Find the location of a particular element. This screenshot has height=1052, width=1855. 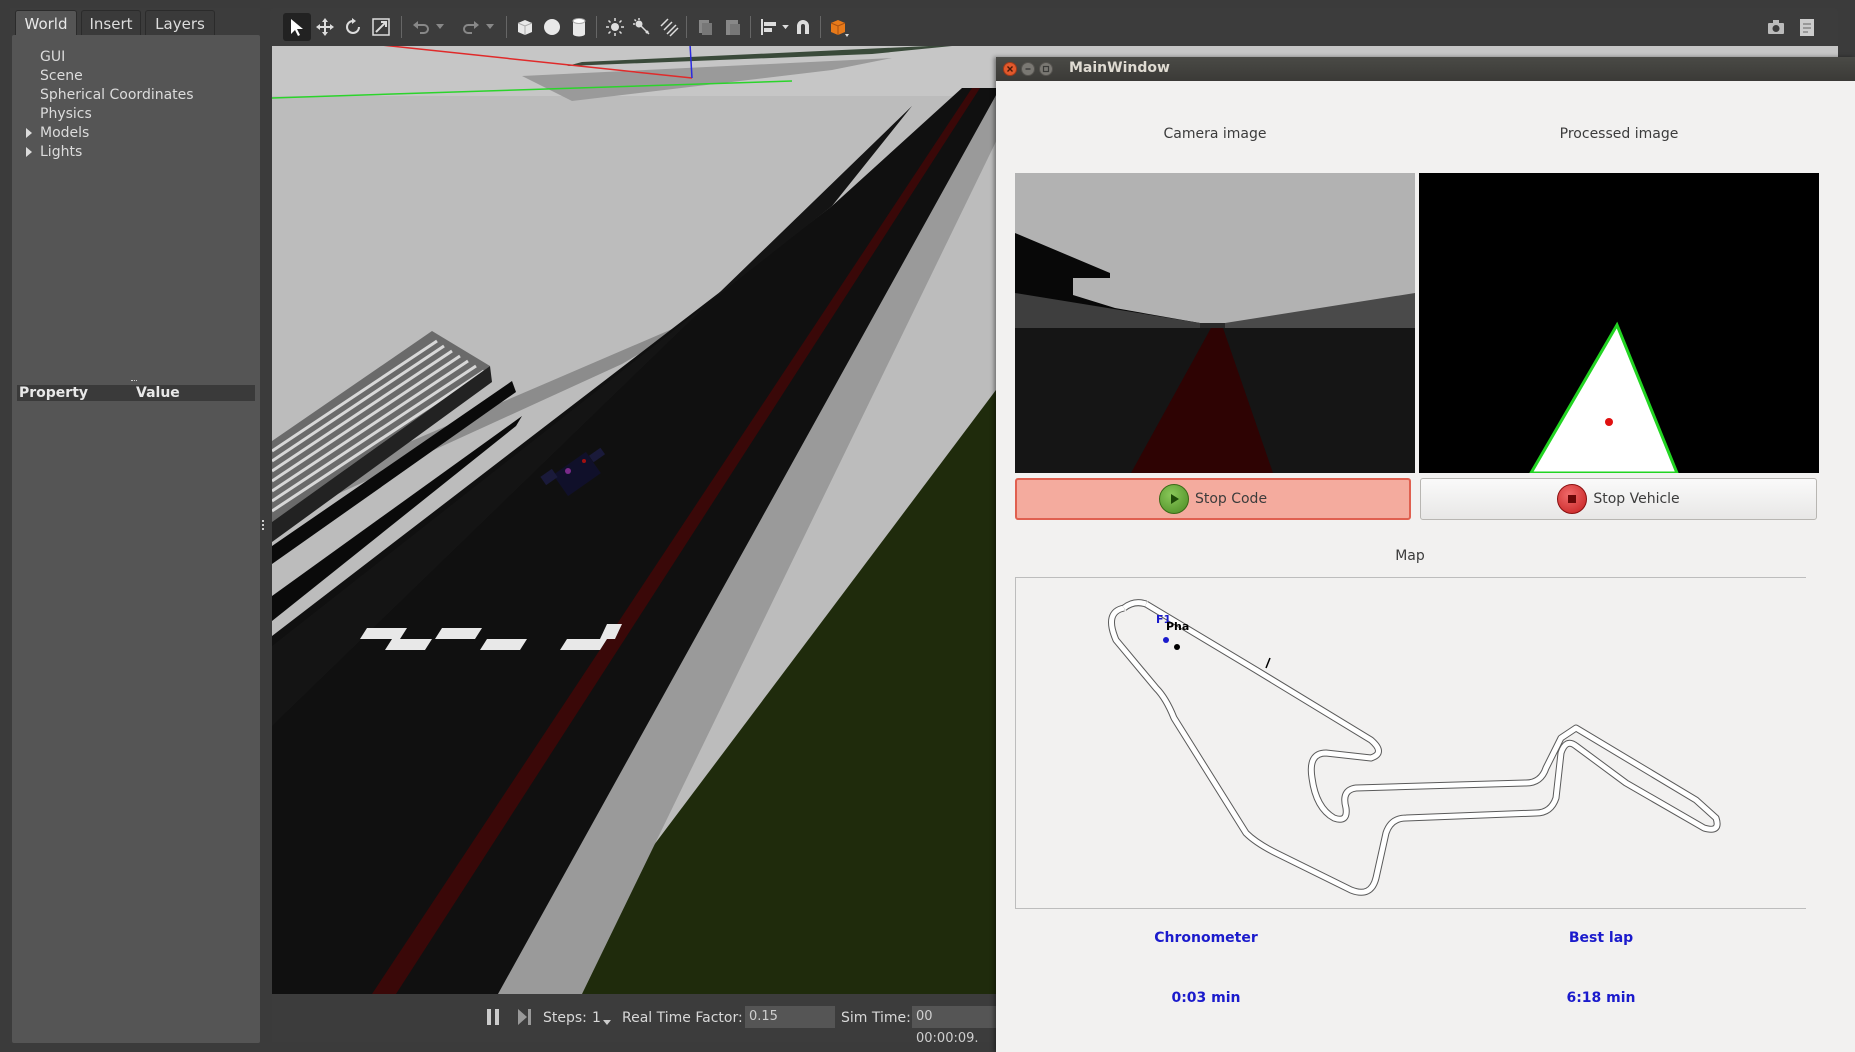

change-view-button is located at coordinates (839, 27).